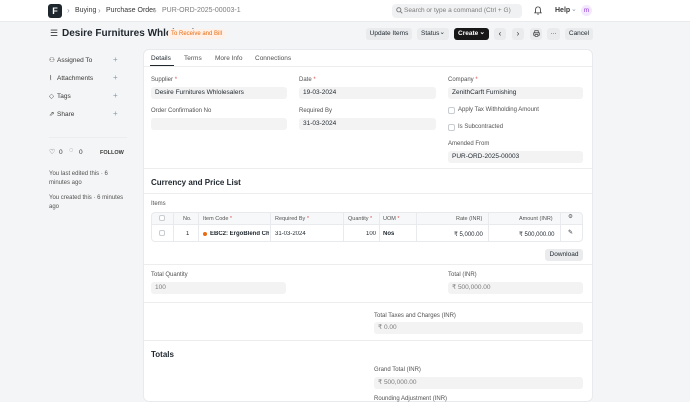  I want to click on row-checkbox, so click(162, 233).